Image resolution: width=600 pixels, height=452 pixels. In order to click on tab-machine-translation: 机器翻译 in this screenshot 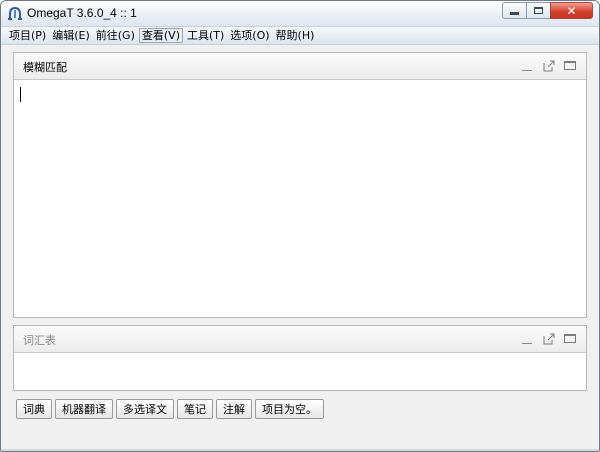, I will do `click(84, 409)`.